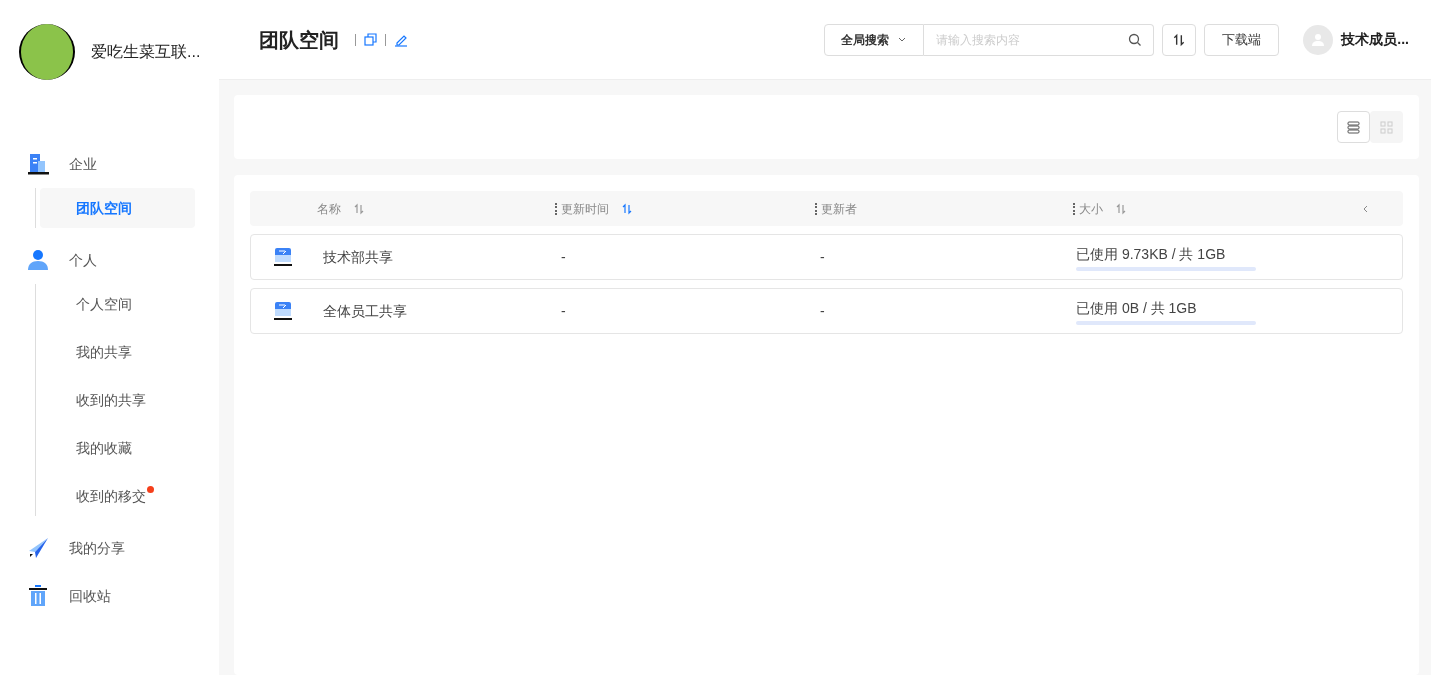 The width and height of the screenshot is (1431, 675). I want to click on table-row: 技术部共享 - - 已使用 9.73KB / 共 1GB, so click(826, 257).